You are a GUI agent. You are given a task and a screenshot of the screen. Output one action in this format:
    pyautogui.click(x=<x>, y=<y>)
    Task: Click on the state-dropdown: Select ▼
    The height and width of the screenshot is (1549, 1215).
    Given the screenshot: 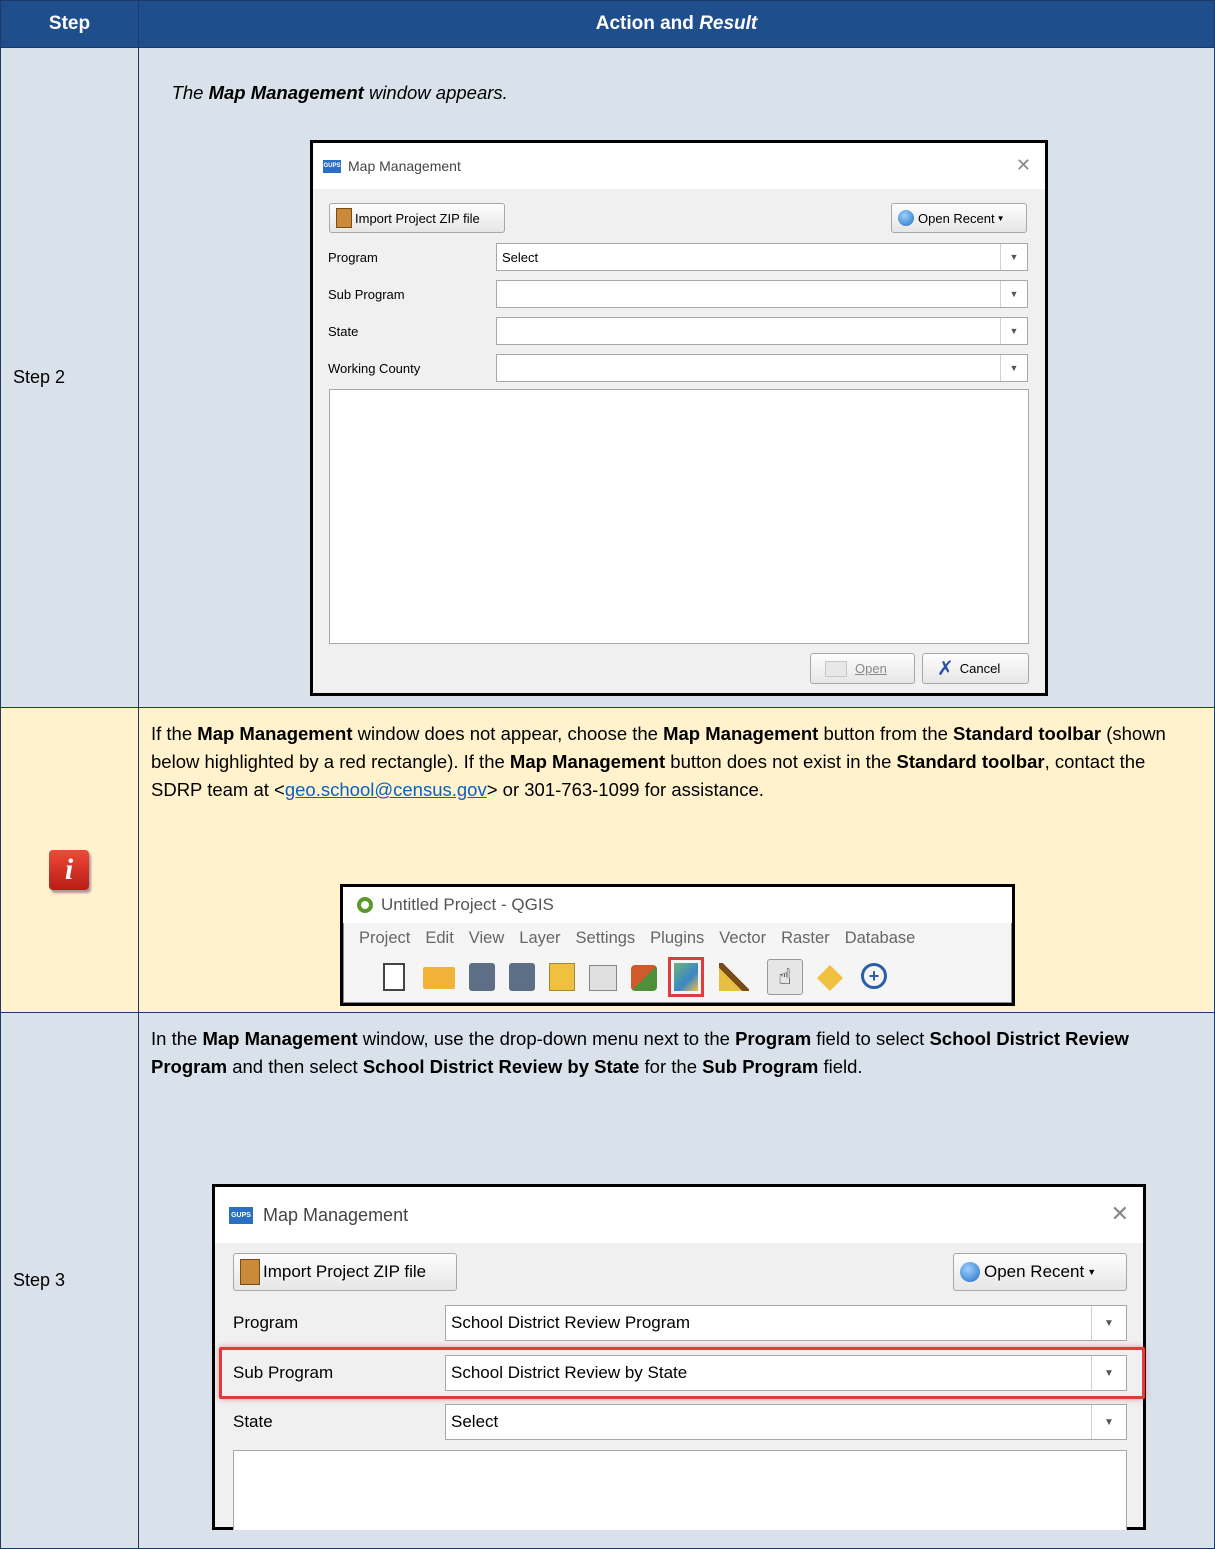 What is the action you would take?
    pyautogui.click(x=786, y=1422)
    